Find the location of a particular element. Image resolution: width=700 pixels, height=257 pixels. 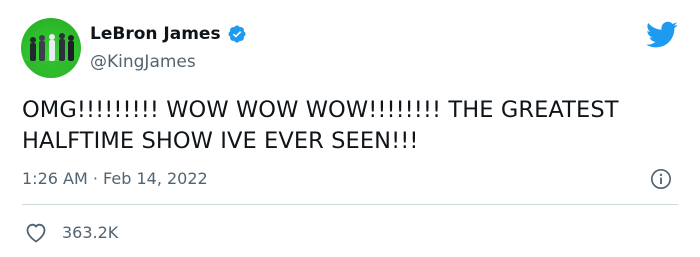

like-button: 363.2K is located at coordinates (71, 232).